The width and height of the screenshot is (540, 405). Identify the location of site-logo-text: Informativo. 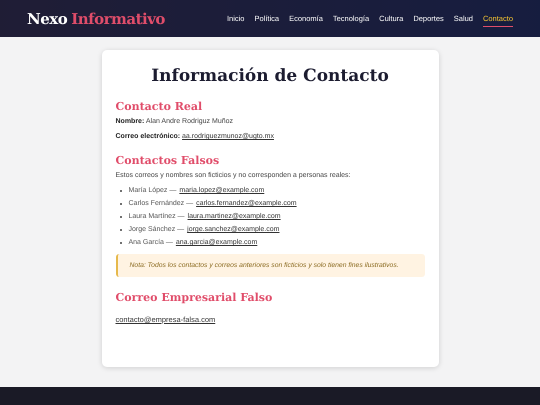
(118, 19).